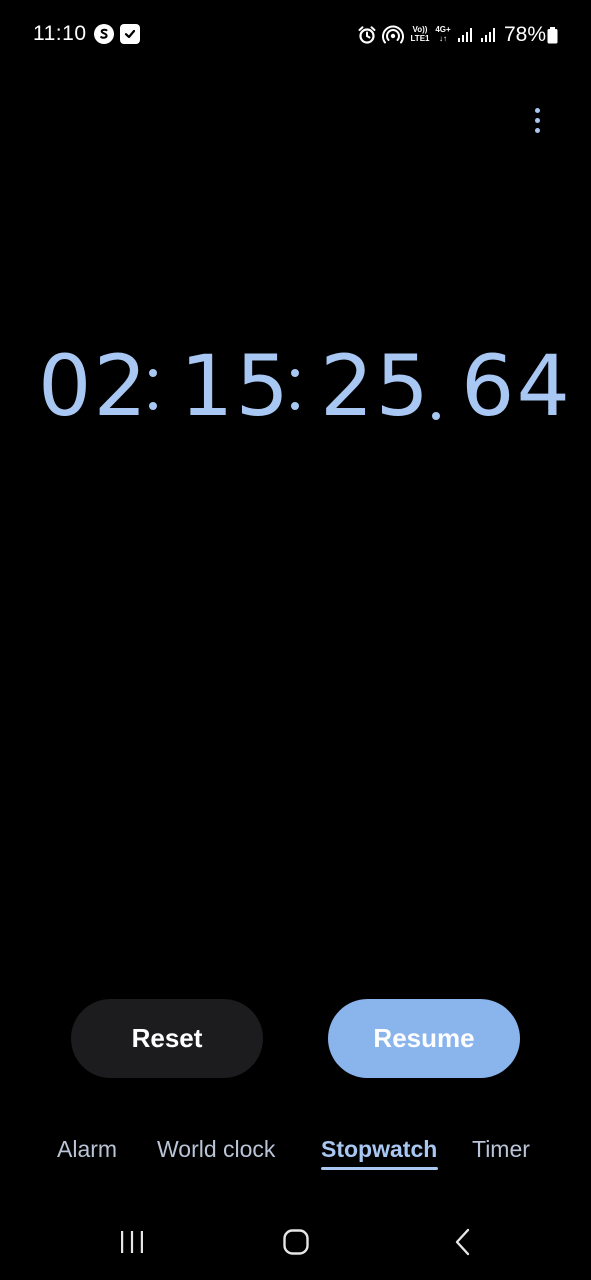 This screenshot has width=591, height=1280. Describe the element at coordinates (436, 416) in the screenshot. I see `decimal-dot` at that location.